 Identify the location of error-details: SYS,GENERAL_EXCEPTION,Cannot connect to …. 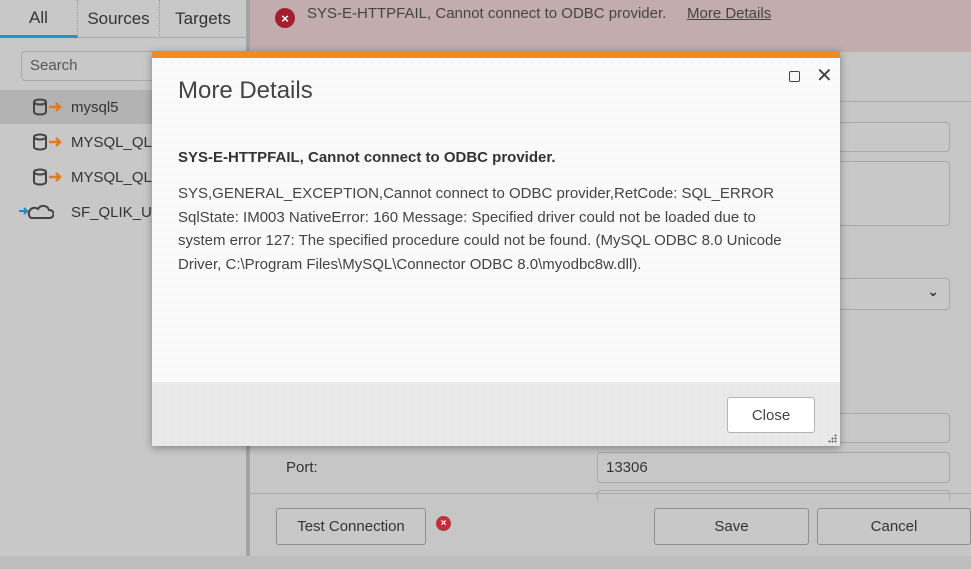
(480, 229).